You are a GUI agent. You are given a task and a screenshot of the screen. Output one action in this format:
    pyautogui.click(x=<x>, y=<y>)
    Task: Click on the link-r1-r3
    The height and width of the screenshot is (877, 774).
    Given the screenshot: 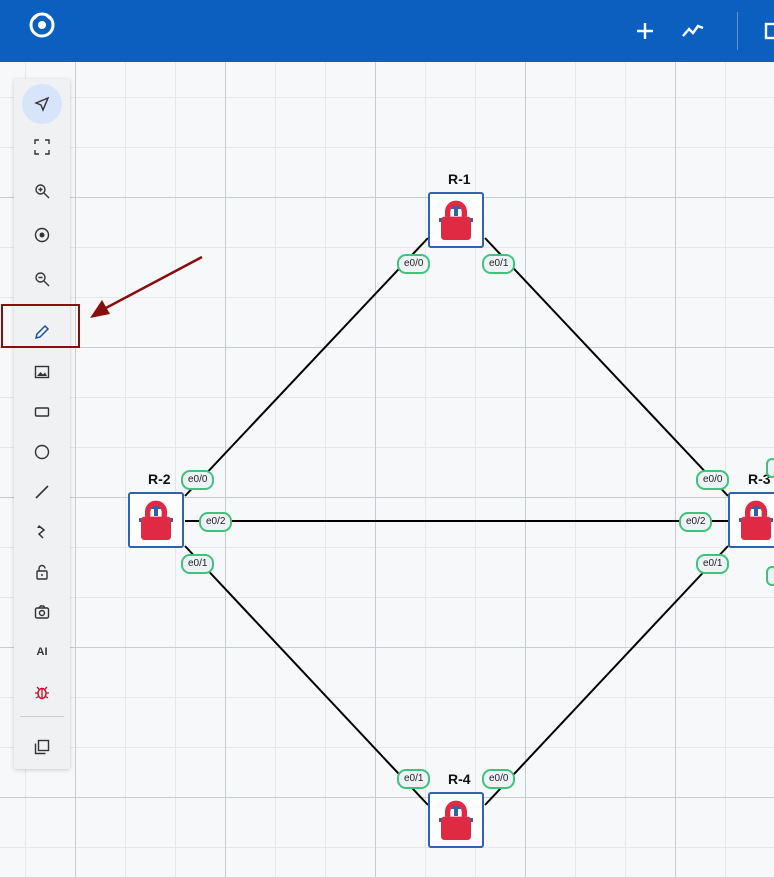 What is the action you would take?
    pyautogui.click(x=606, y=367)
    